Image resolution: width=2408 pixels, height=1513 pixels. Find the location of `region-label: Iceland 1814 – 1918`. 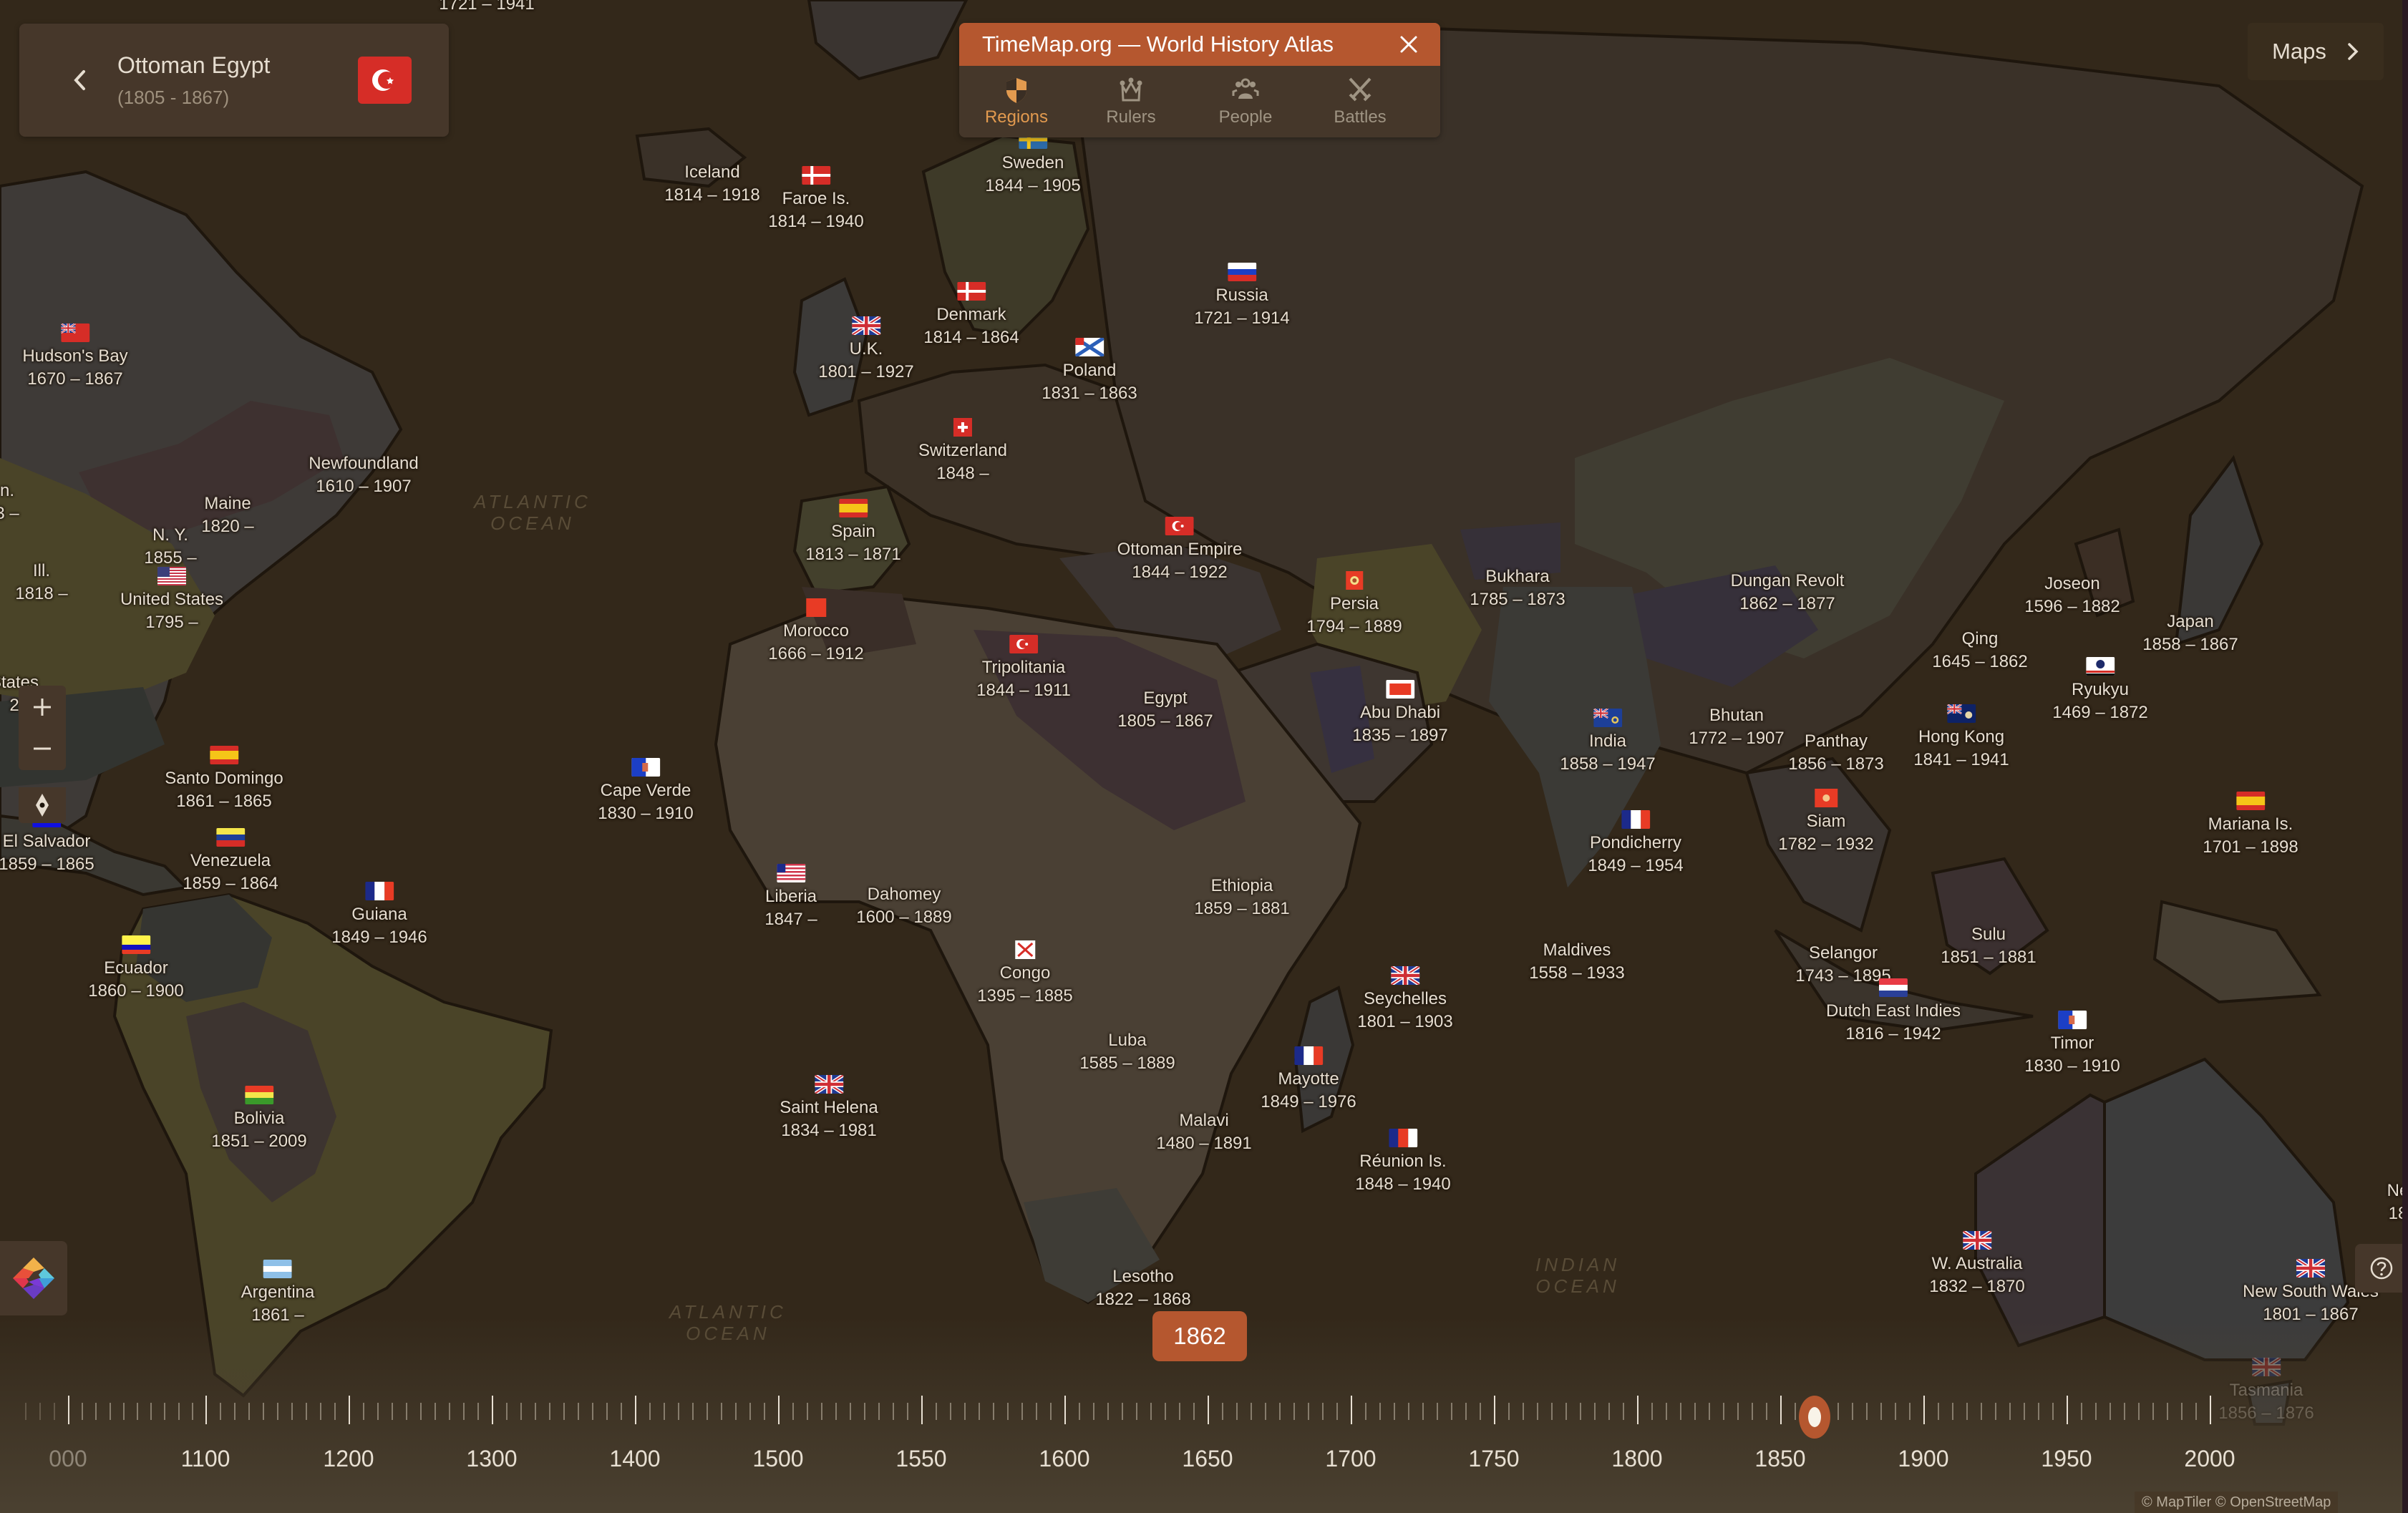

region-label: Iceland 1814 – 1918 is located at coordinates (712, 184).